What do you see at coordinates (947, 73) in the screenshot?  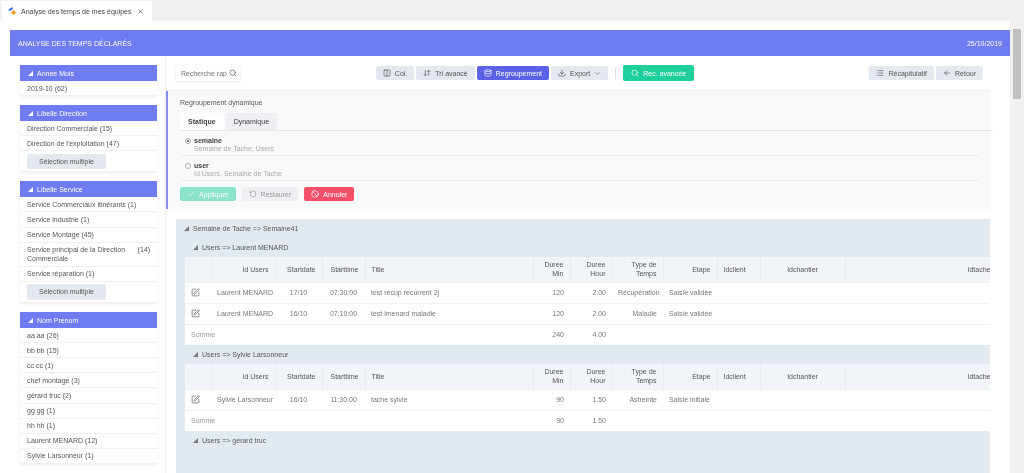 I see `arrow-left-icon` at bounding box center [947, 73].